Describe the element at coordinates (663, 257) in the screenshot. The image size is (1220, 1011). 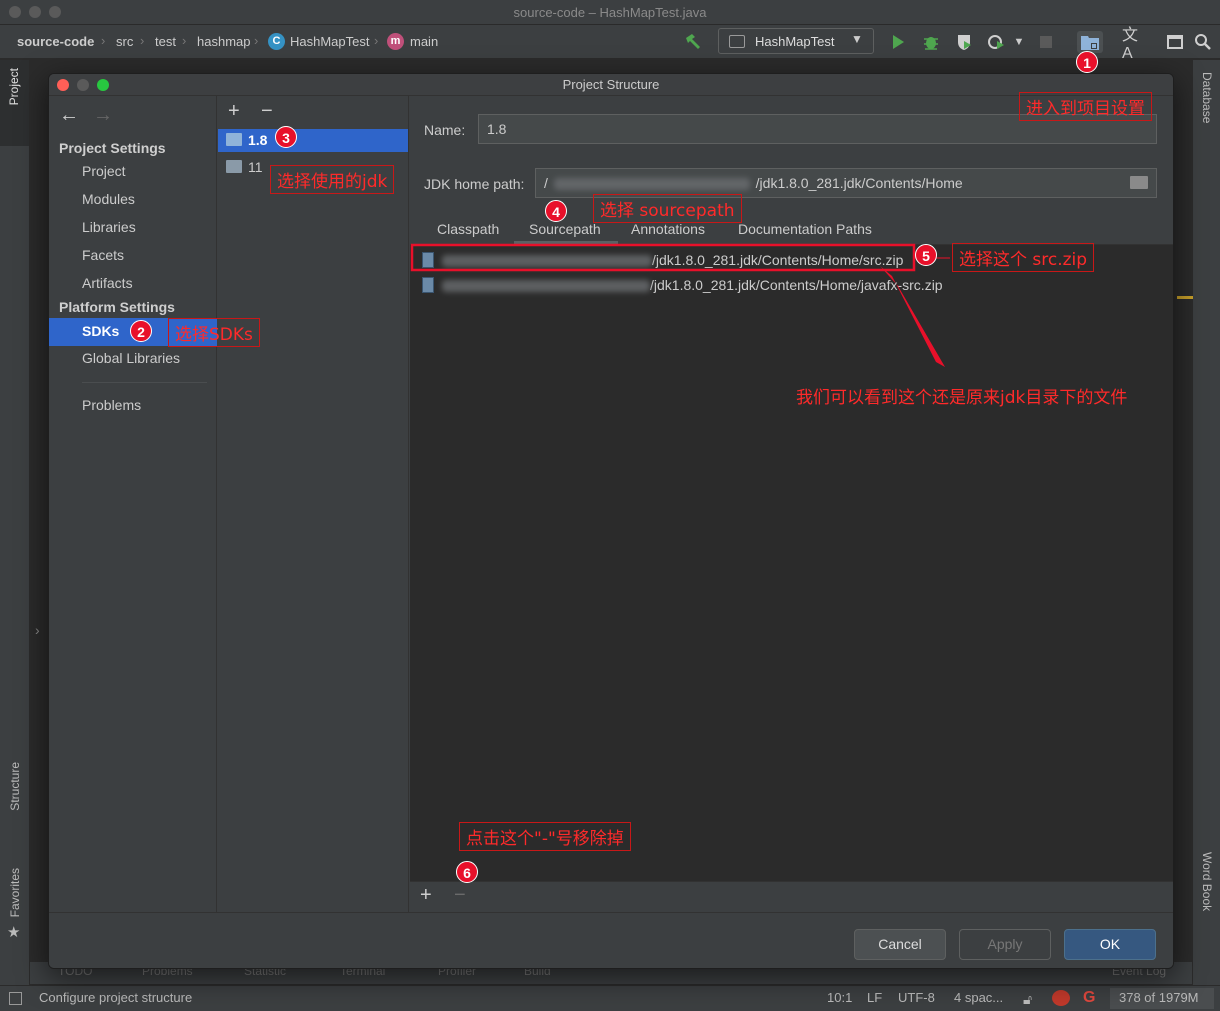
I see `src-zip-highlight-box` at that location.